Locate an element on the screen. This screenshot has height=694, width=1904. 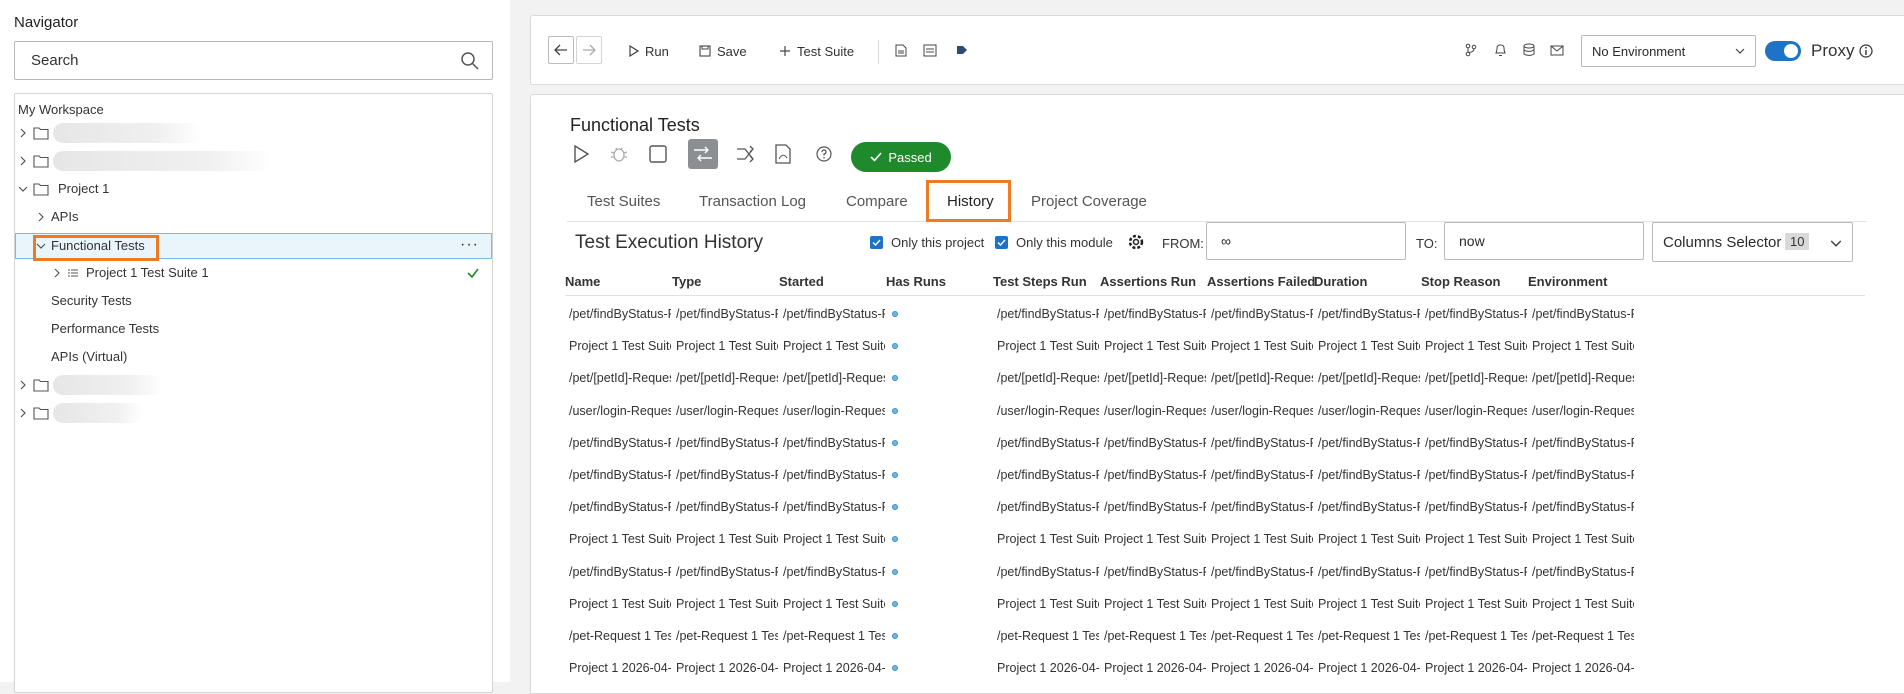
folder-icon is located at coordinates (41, 161).